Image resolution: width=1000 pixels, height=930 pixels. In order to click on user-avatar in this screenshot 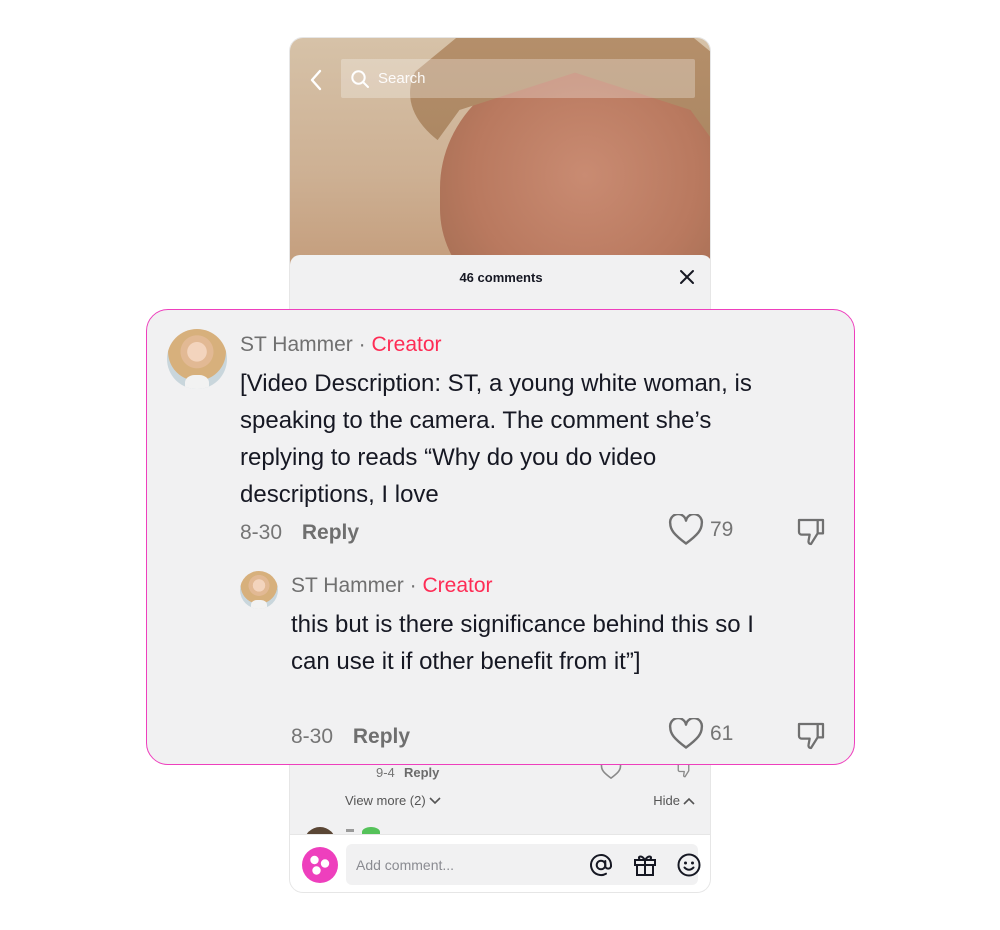, I will do `click(320, 865)`.